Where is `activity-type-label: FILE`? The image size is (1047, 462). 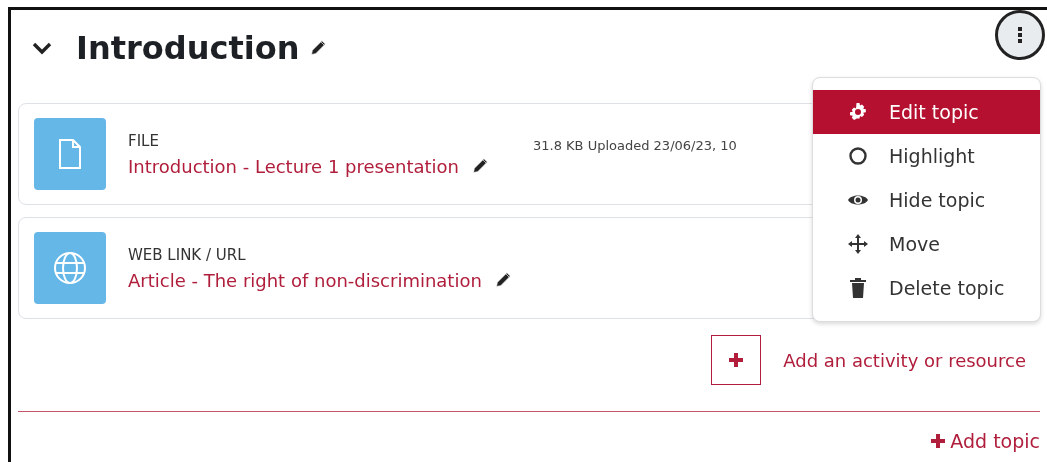 activity-type-label: FILE is located at coordinates (144, 140).